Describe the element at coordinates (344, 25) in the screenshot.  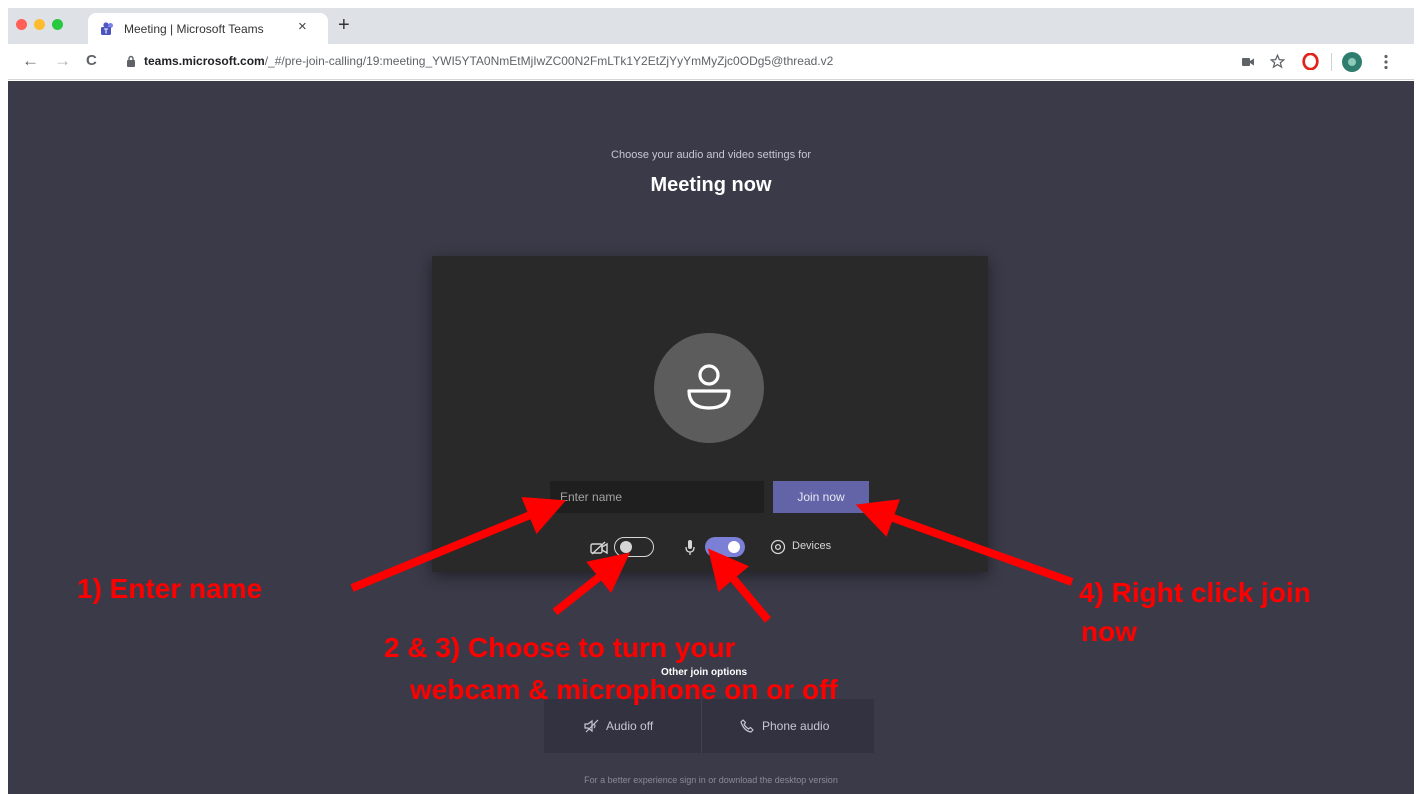
I see `new-tab-button: +` at that location.